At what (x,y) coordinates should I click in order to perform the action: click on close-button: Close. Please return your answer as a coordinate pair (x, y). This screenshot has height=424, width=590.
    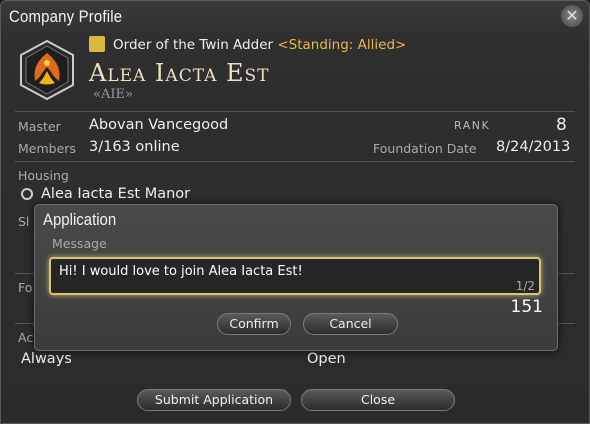
    Looking at the image, I should click on (378, 400).